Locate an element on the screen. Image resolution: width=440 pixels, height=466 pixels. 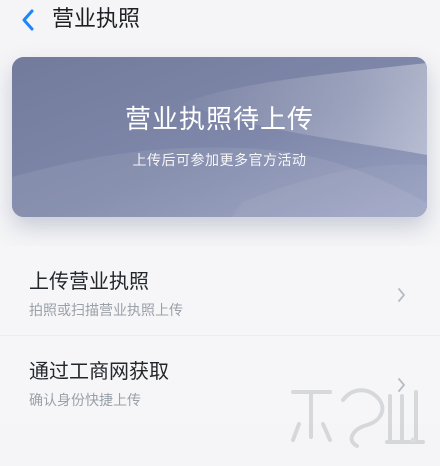
license-status-title: 营业执照待上传 is located at coordinates (219, 120).